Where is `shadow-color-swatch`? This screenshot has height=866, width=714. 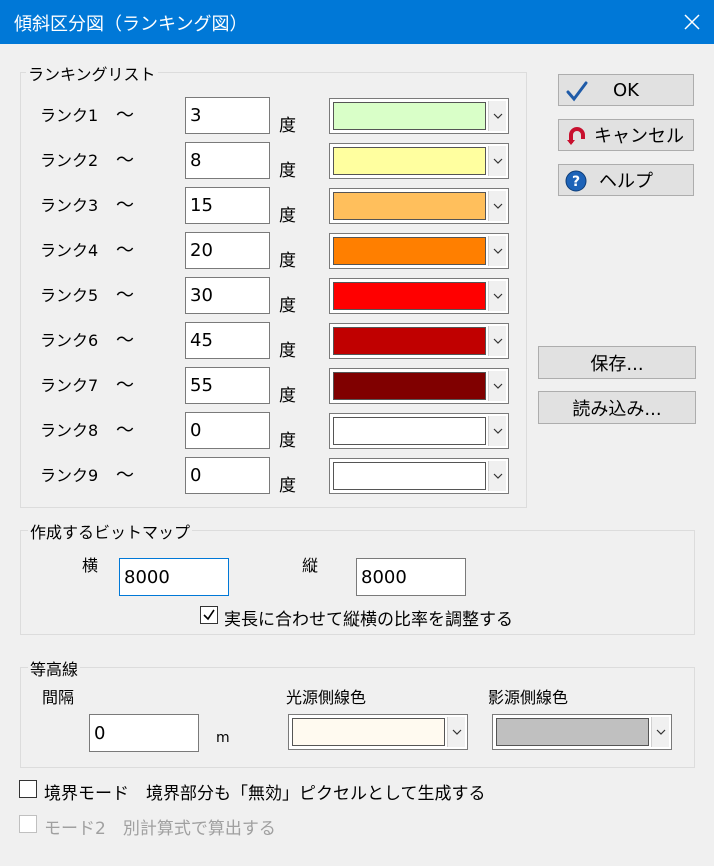 shadow-color-swatch is located at coordinates (572, 732).